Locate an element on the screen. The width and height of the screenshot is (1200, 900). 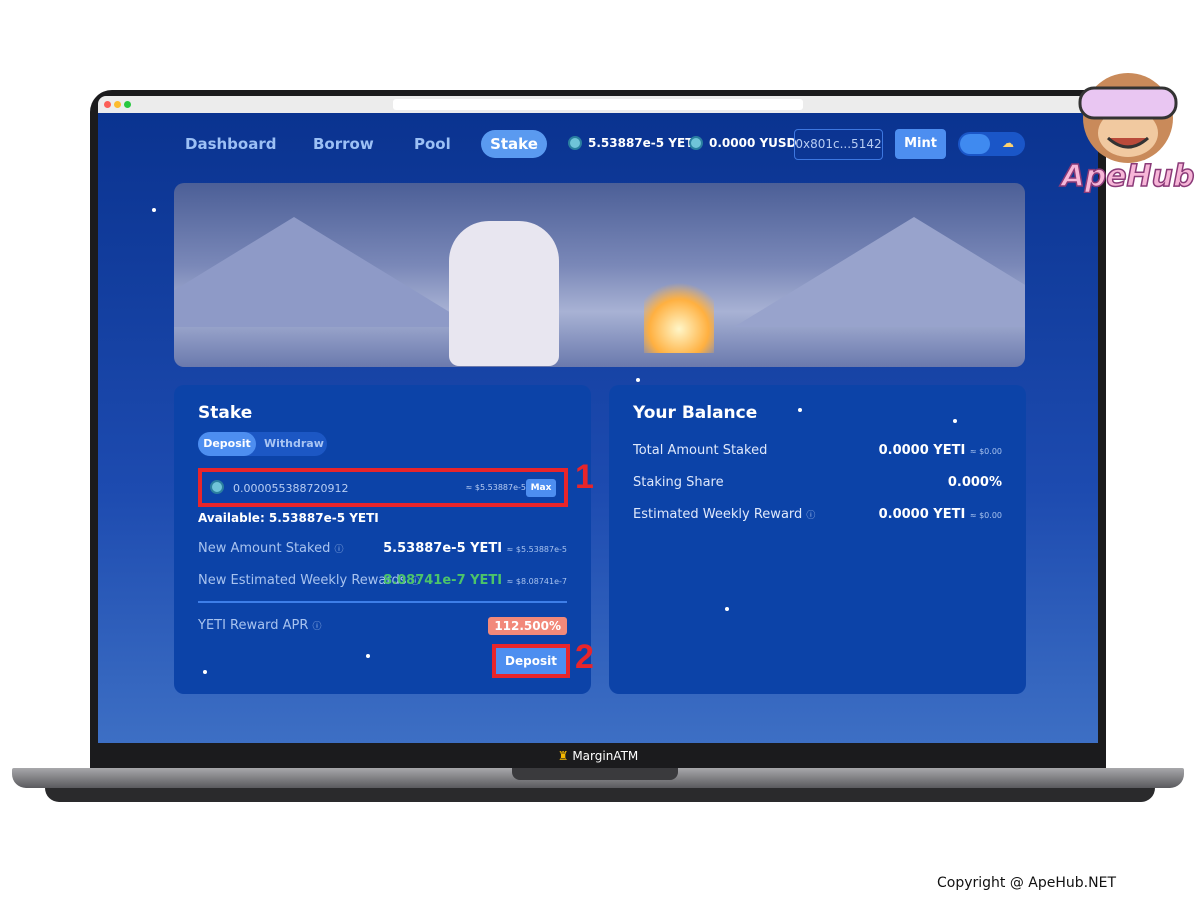
apehub-logo: ApeHub is located at coordinates (1128, 131).